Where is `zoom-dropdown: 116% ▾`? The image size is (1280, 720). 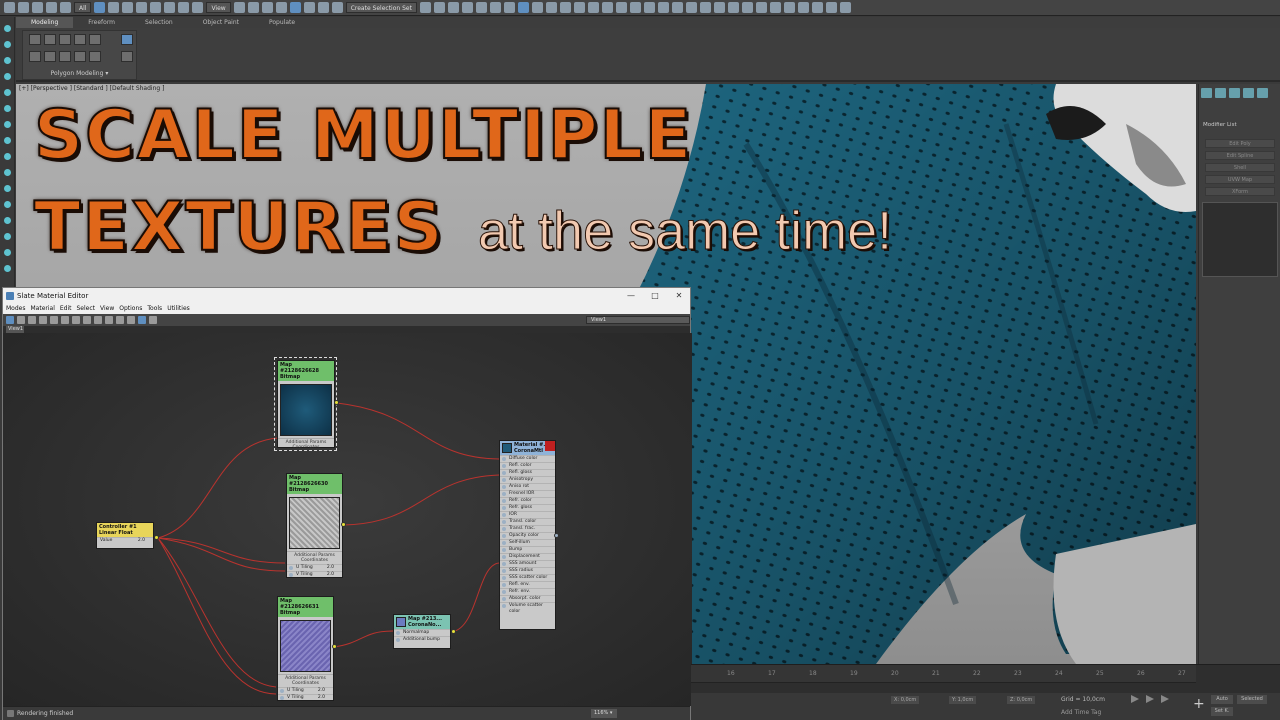 zoom-dropdown: 116% ▾ is located at coordinates (604, 713).